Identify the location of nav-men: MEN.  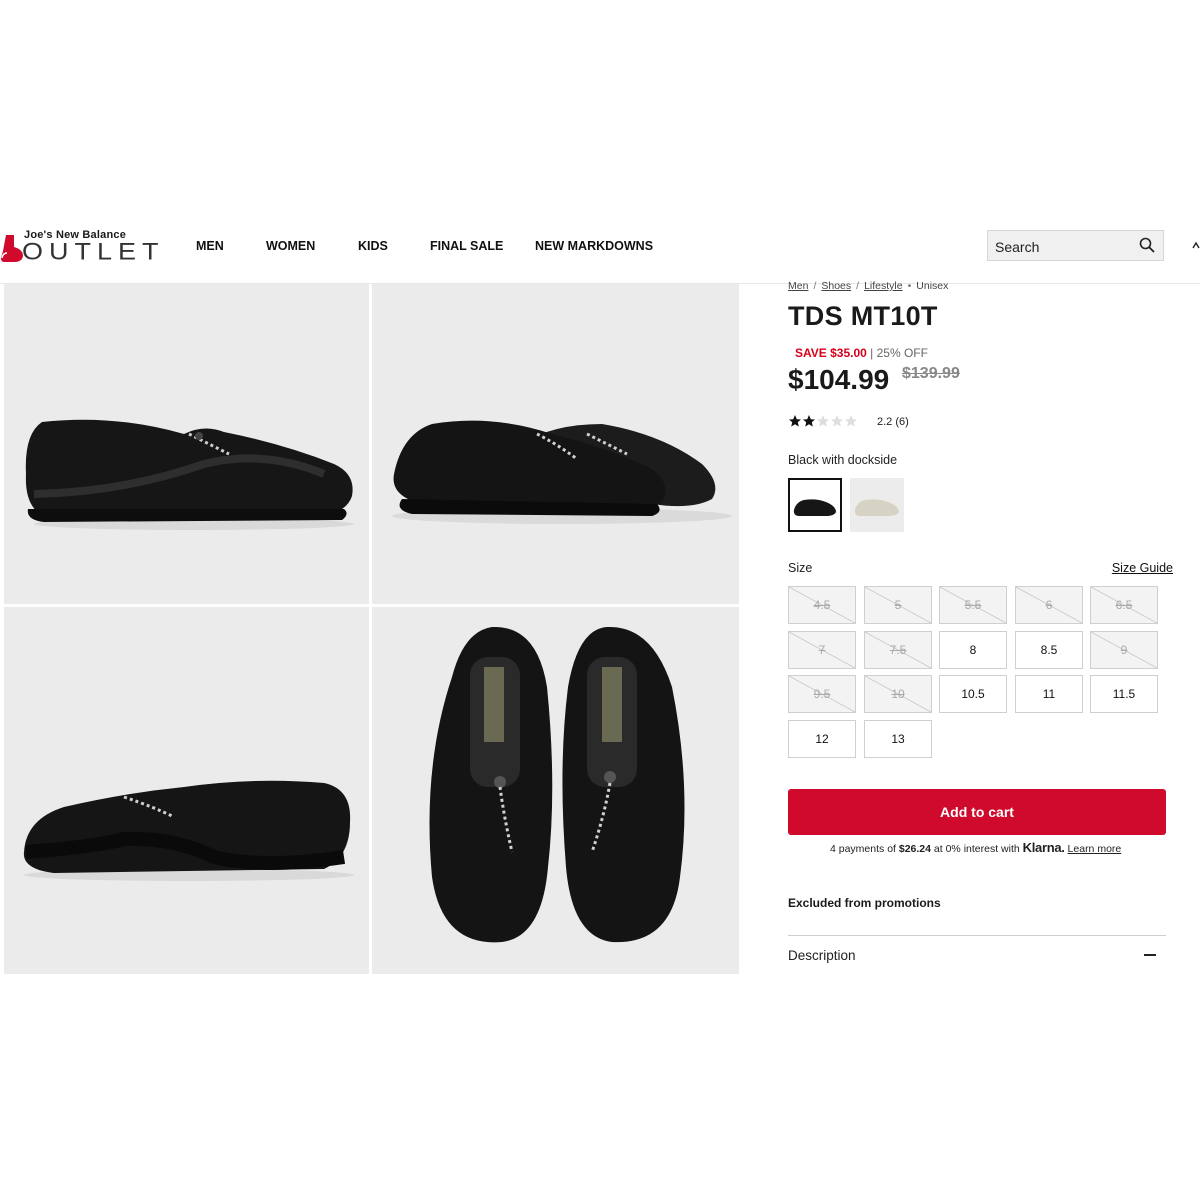
(210, 246).